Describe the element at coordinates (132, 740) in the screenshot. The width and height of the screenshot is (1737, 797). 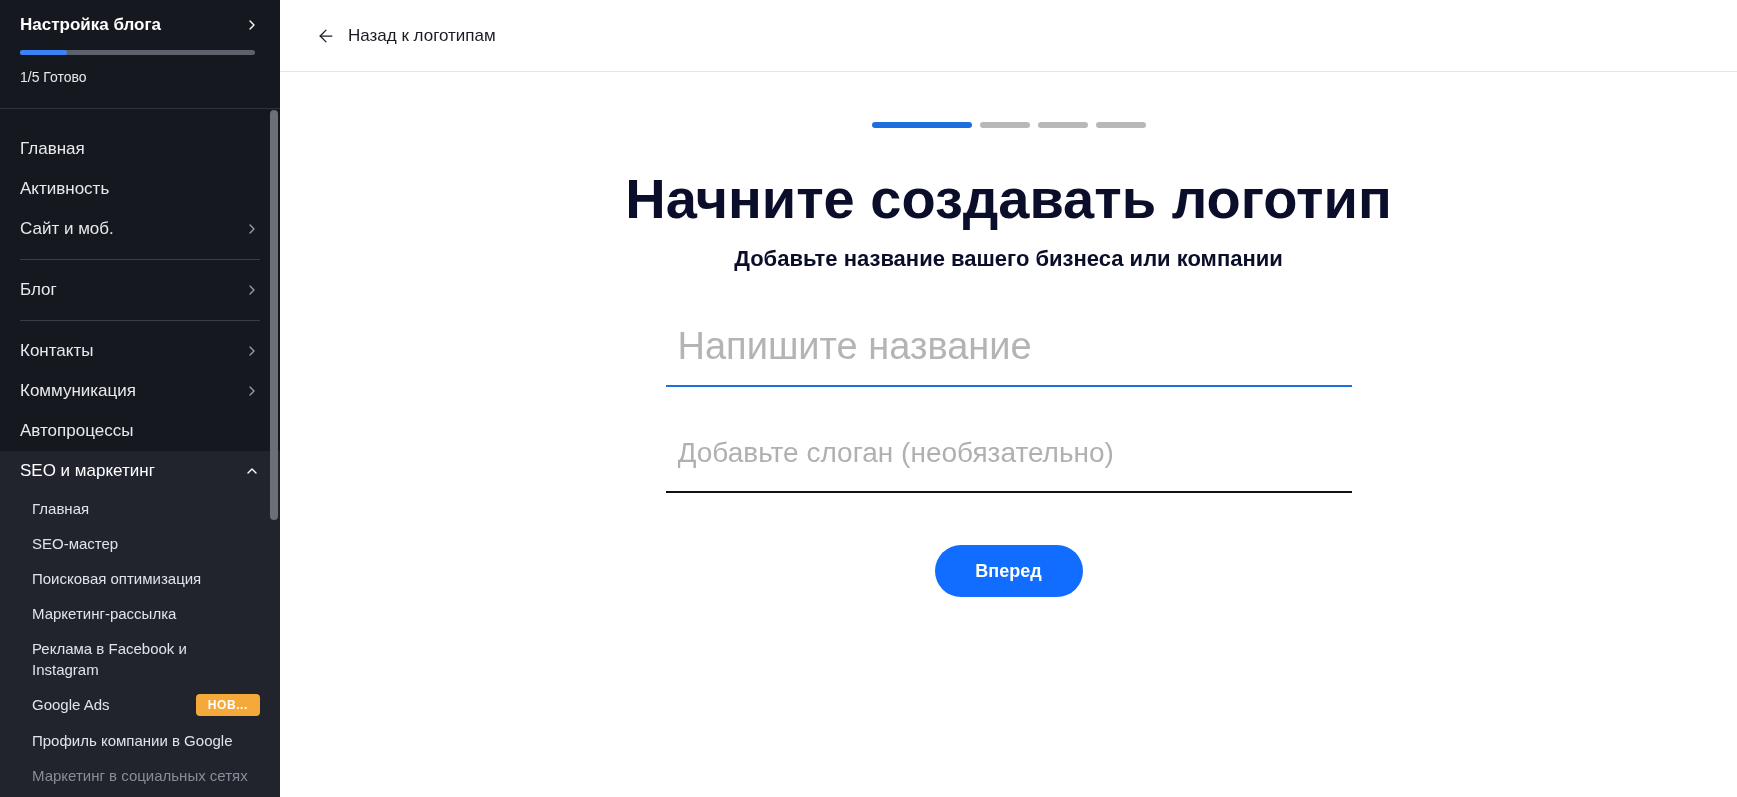
I see `sidebar-subitem: Профиль компании в Google` at that location.